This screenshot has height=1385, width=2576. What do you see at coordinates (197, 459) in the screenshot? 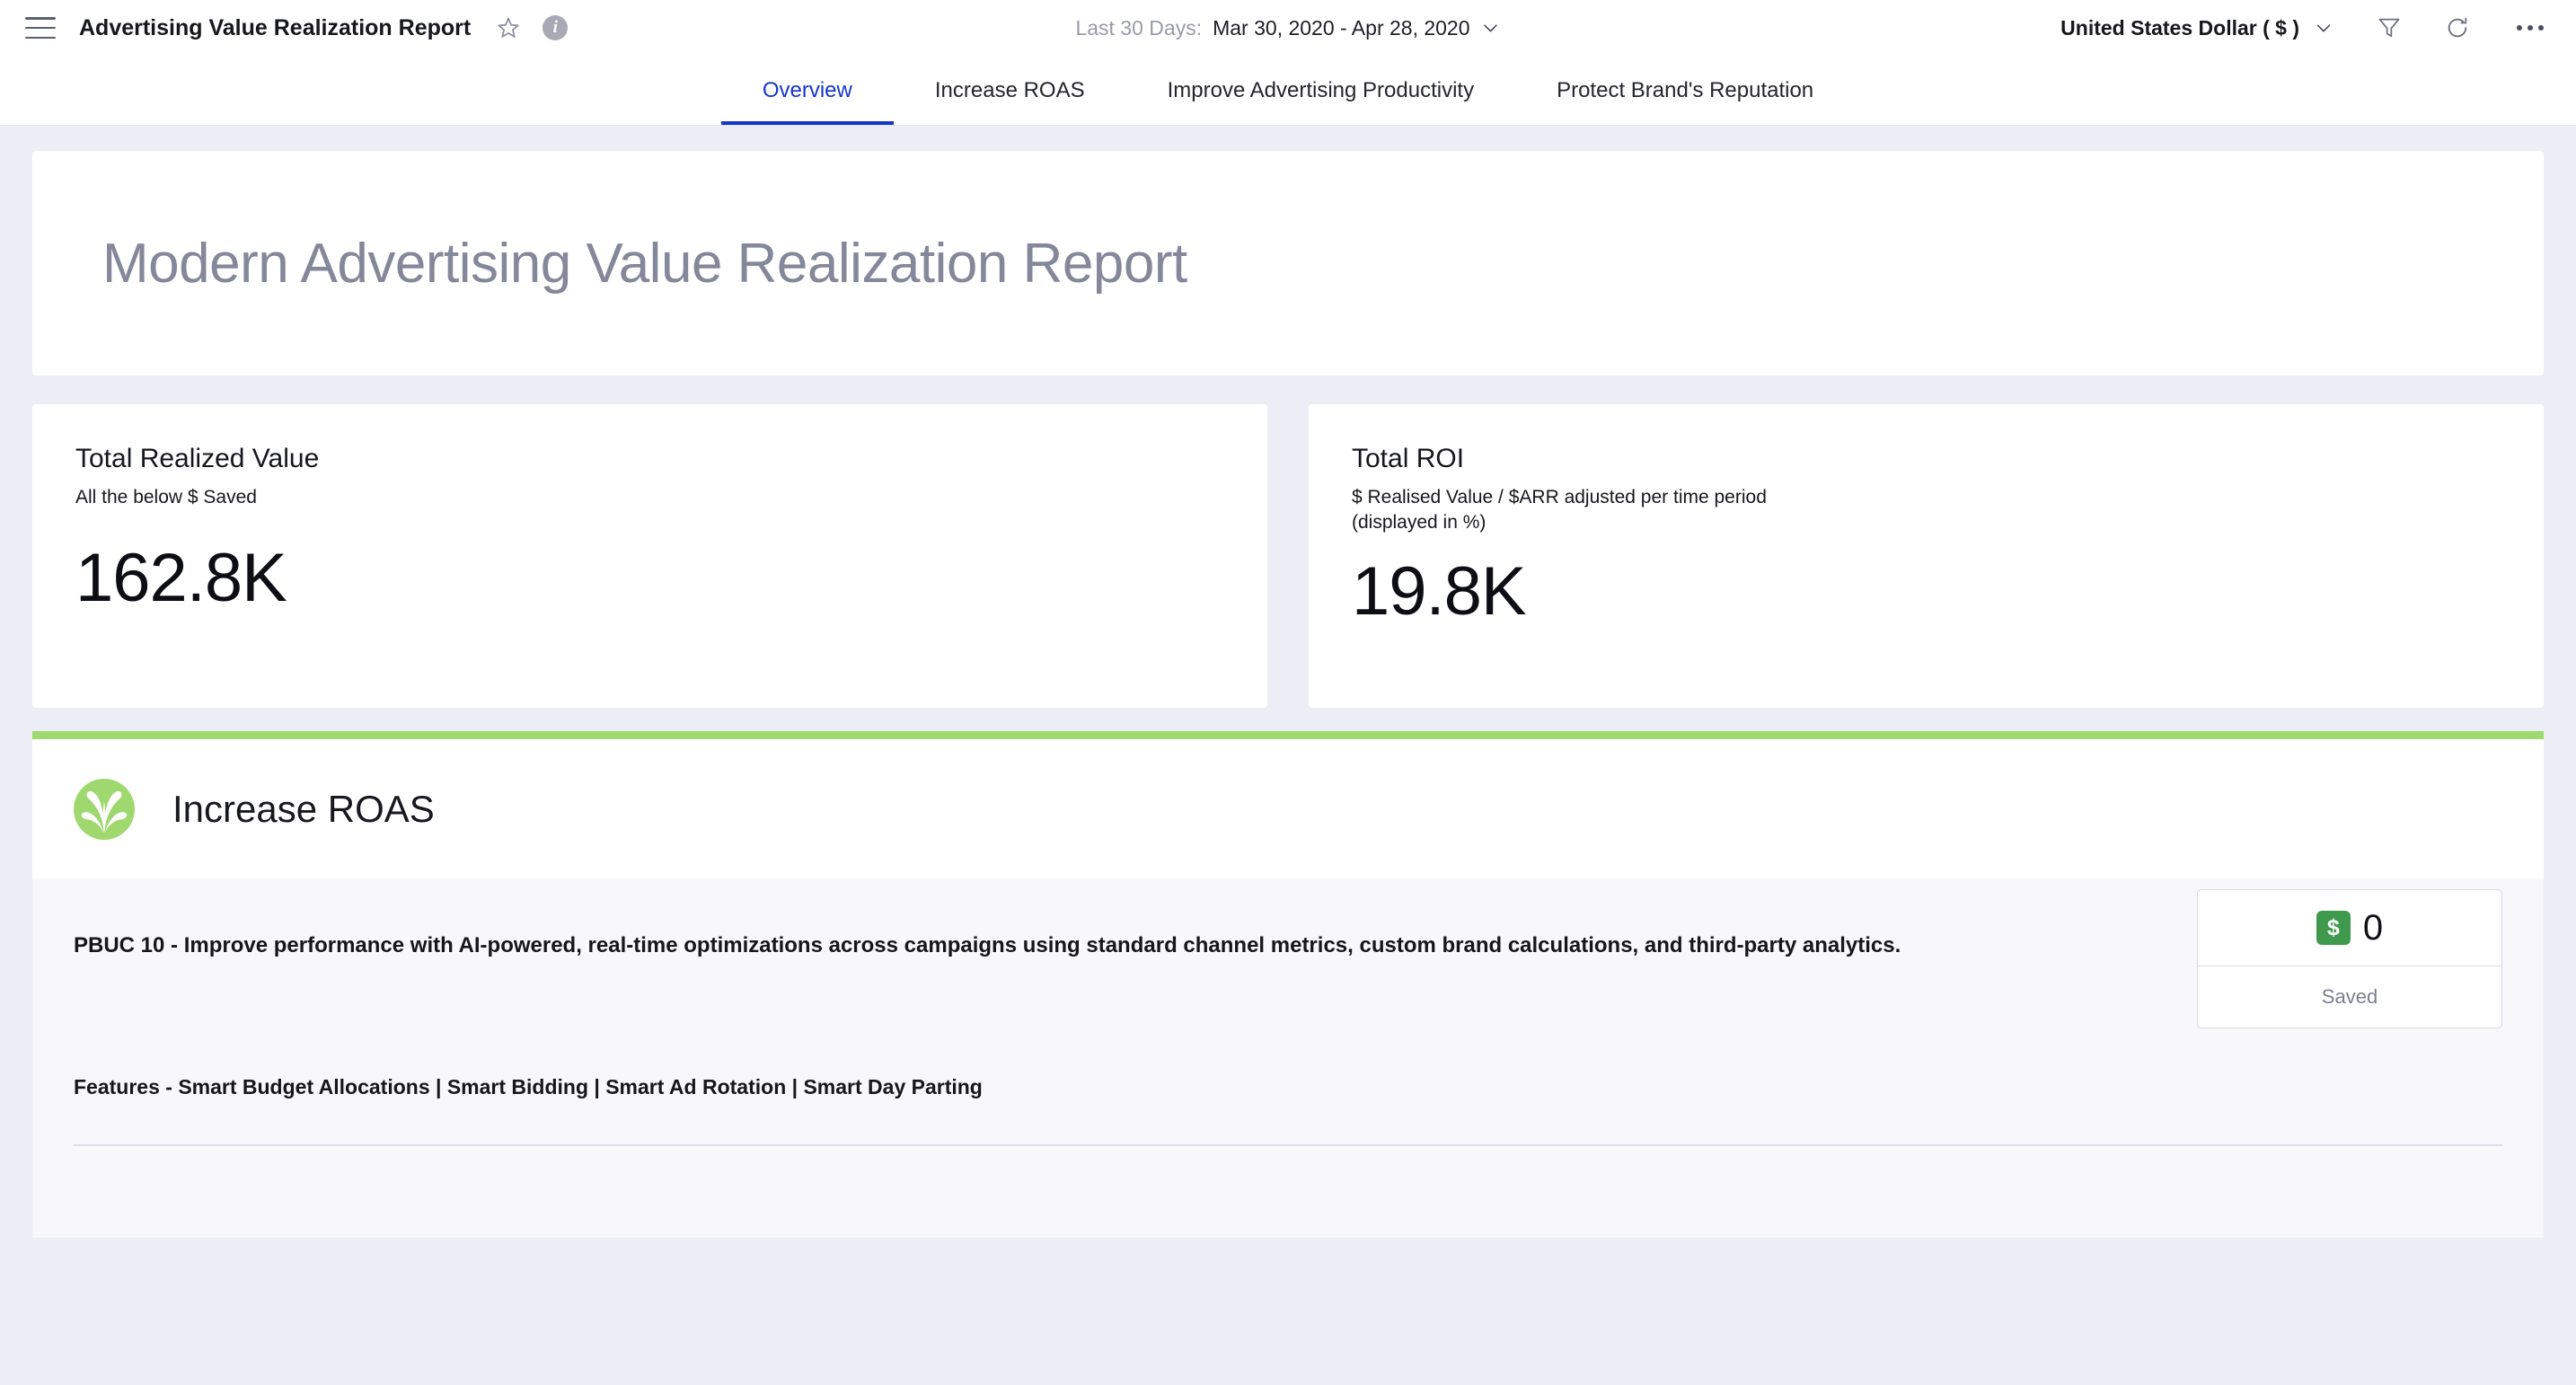
I see `kpi-title: Total Realized Value` at bounding box center [197, 459].